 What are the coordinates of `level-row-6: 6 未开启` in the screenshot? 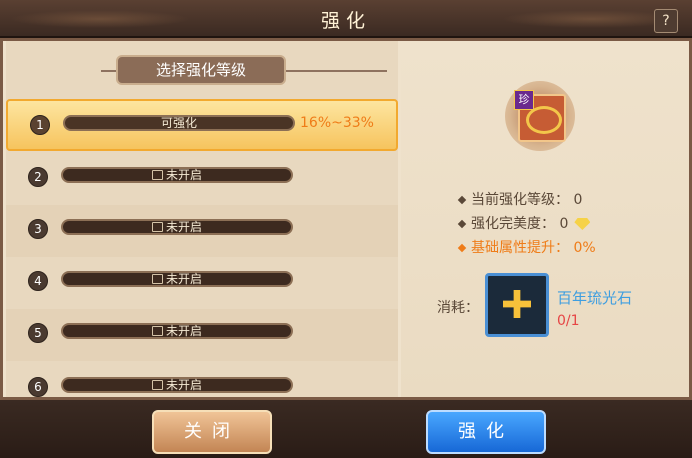 It's located at (202, 380).